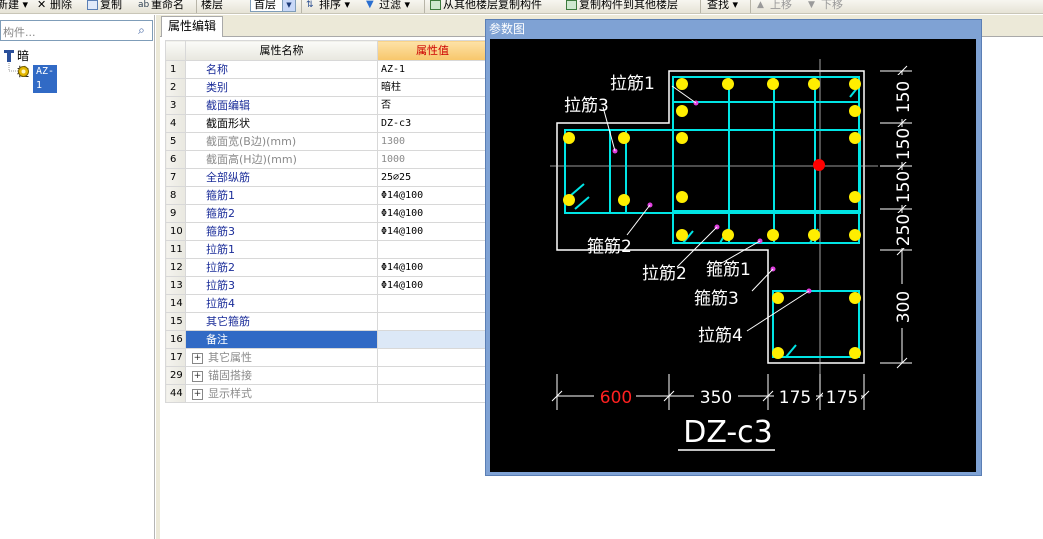 This screenshot has width=1043, height=539. What do you see at coordinates (77, 277) in the screenshot?
I see `component-tree-panel: 构件... ⌕ 暗柱 AZ-1` at bounding box center [77, 277].